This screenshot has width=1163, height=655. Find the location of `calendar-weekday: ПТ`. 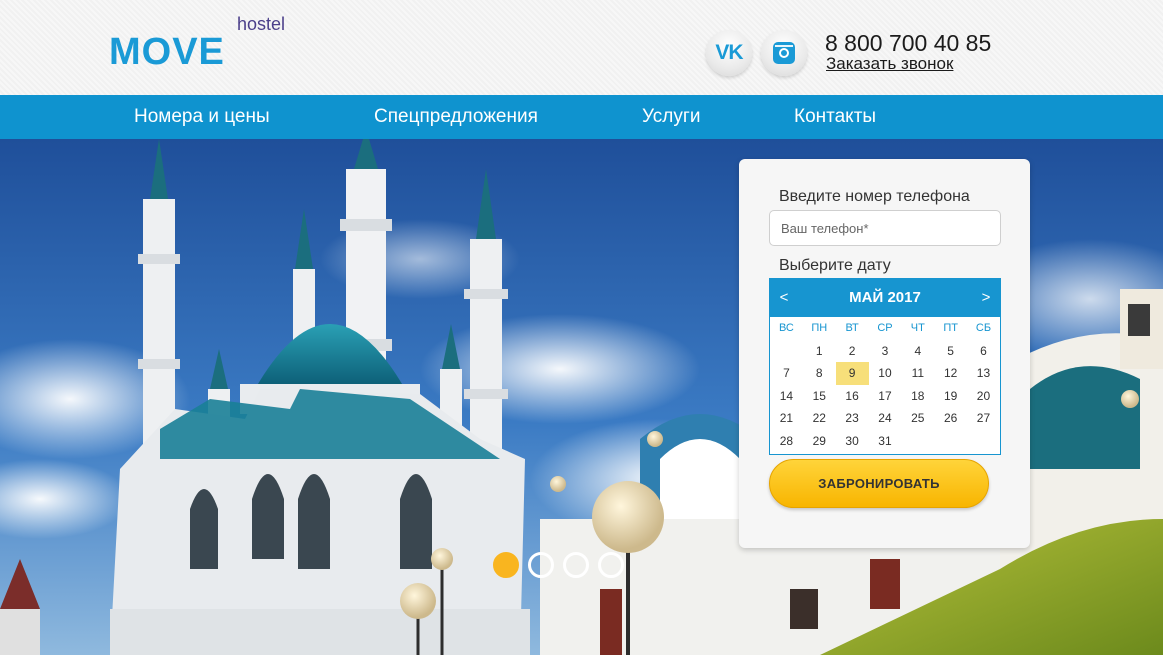

calendar-weekday: ПТ is located at coordinates (950, 328).